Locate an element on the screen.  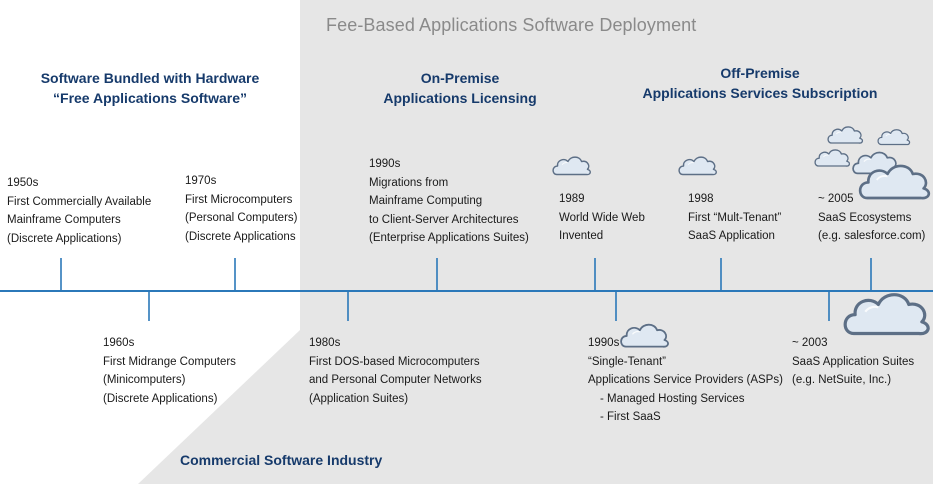
event-year: 1960s is located at coordinates (119, 343).